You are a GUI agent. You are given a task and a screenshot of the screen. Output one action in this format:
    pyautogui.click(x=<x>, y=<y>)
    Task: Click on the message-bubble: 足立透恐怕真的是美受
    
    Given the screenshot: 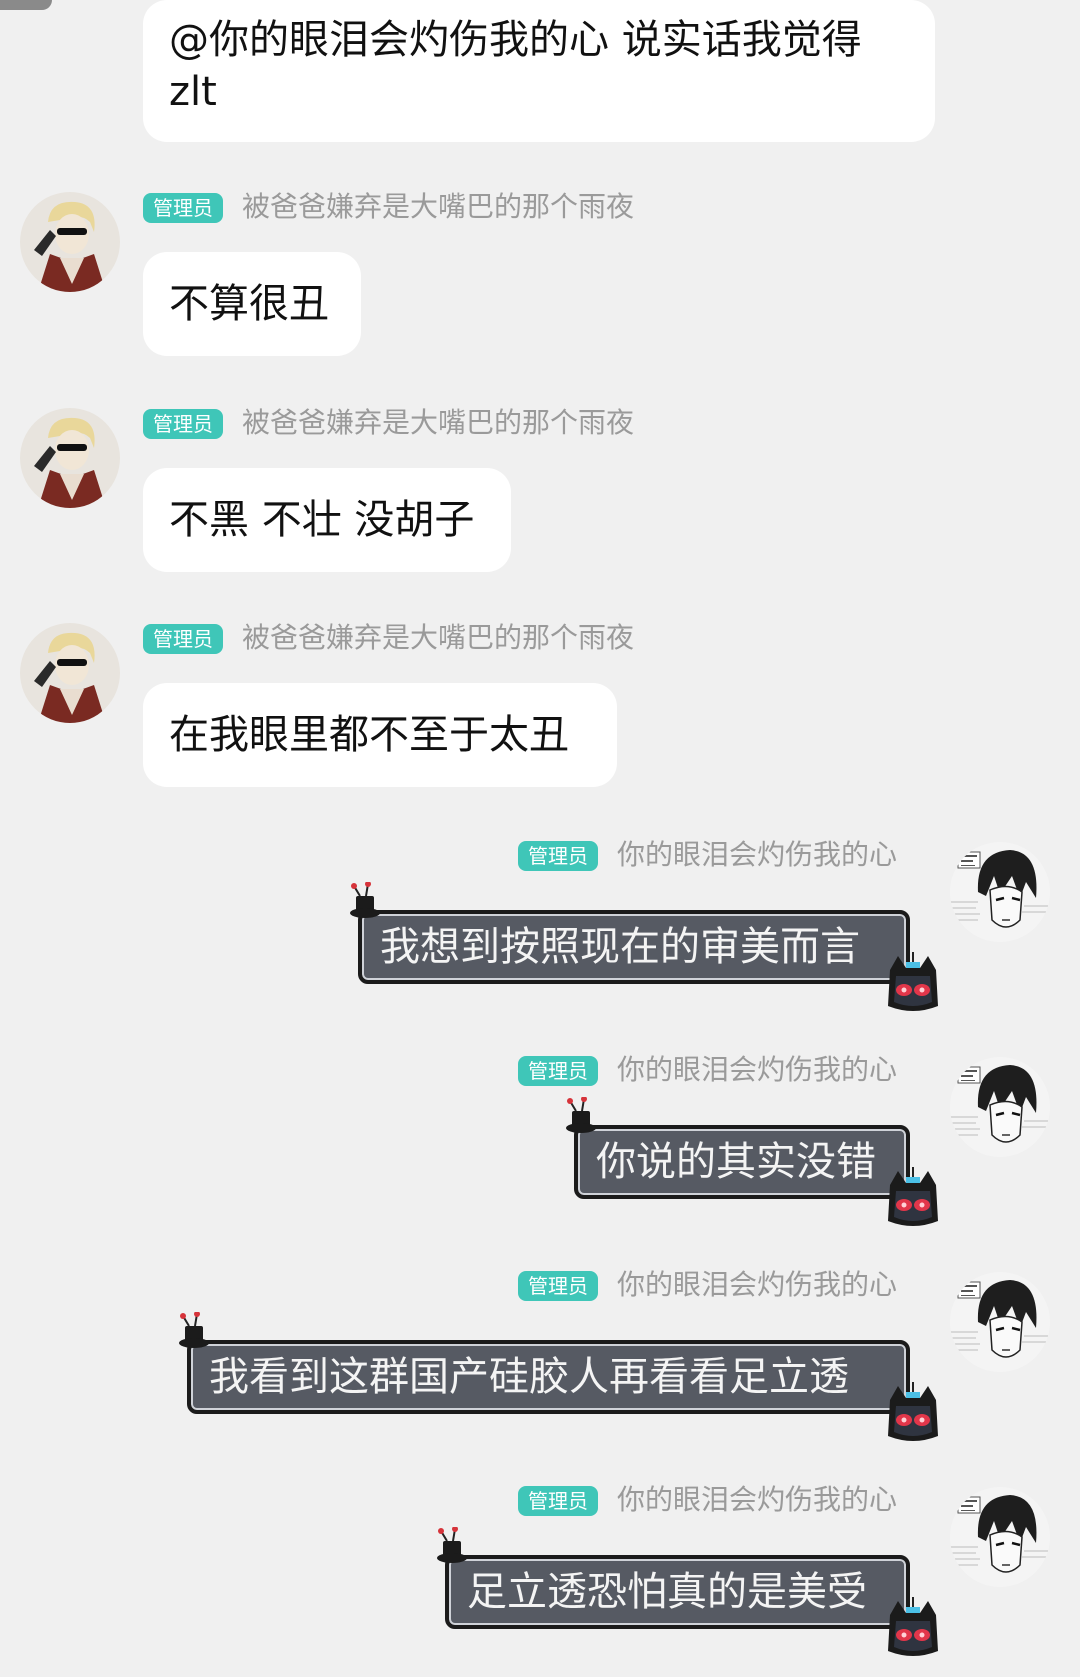 What is the action you would take?
    pyautogui.click(x=677, y=1592)
    